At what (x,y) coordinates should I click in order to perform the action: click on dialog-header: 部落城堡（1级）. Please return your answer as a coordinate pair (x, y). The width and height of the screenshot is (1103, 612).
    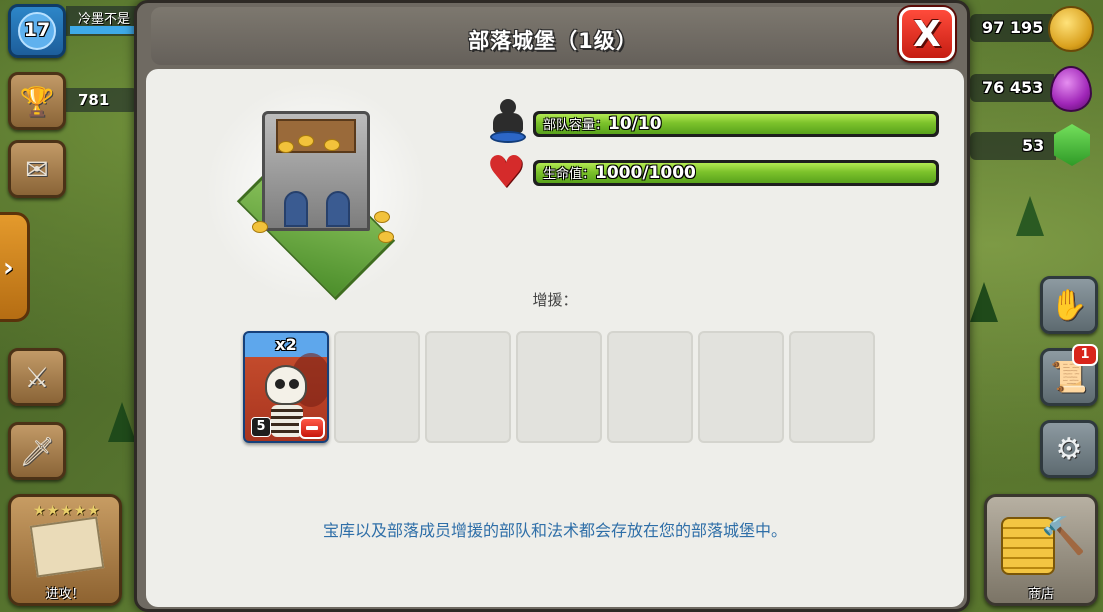
    Looking at the image, I should click on (553, 36).